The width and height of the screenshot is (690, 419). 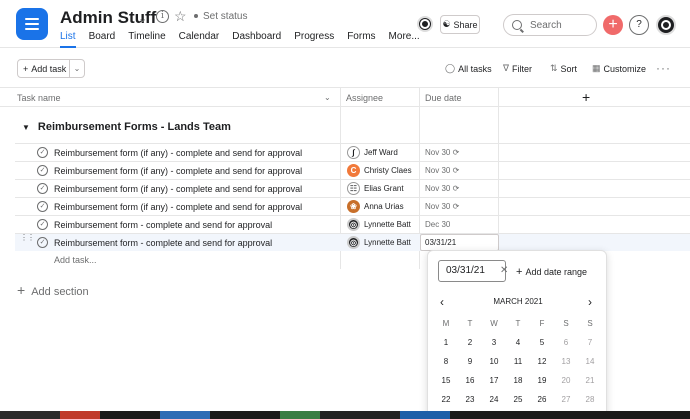 What do you see at coordinates (563, 68) in the screenshot?
I see `sort-button: ⇅ Sort` at bounding box center [563, 68].